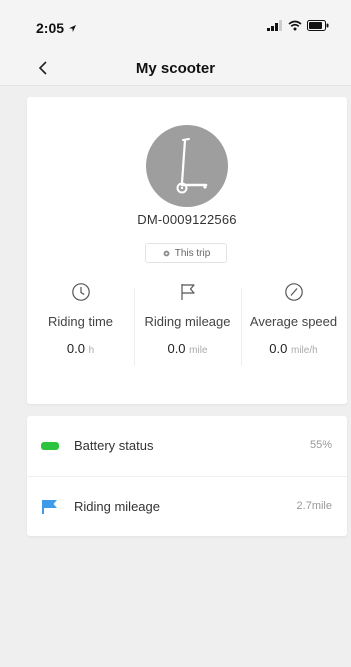 Image resolution: width=351 pixels, height=667 pixels. Describe the element at coordinates (274, 25) in the screenshot. I see `signal-icon` at that location.